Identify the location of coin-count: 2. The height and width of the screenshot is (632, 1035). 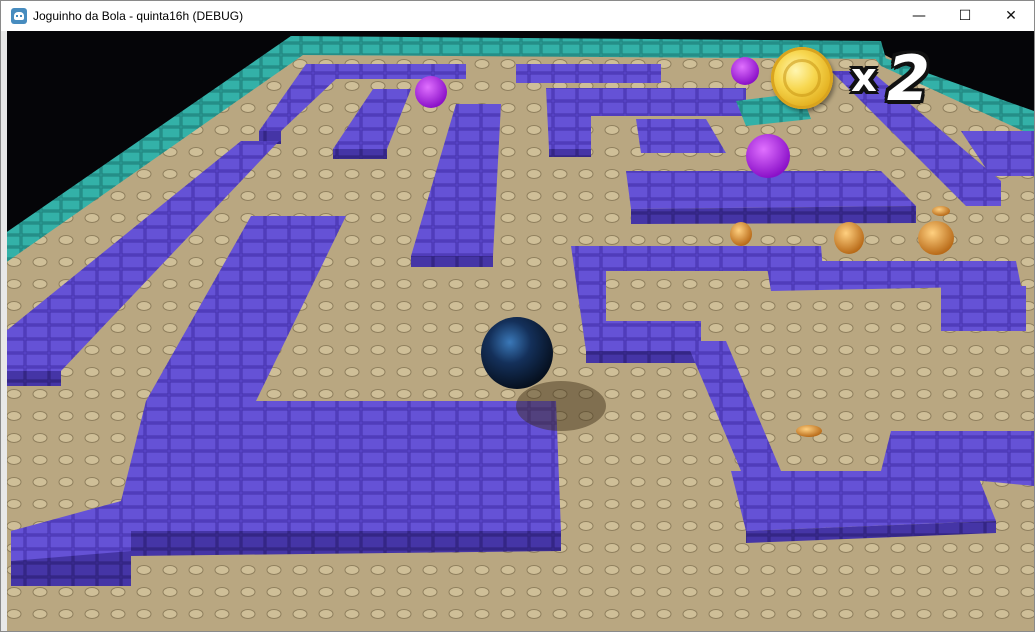
(908, 78).